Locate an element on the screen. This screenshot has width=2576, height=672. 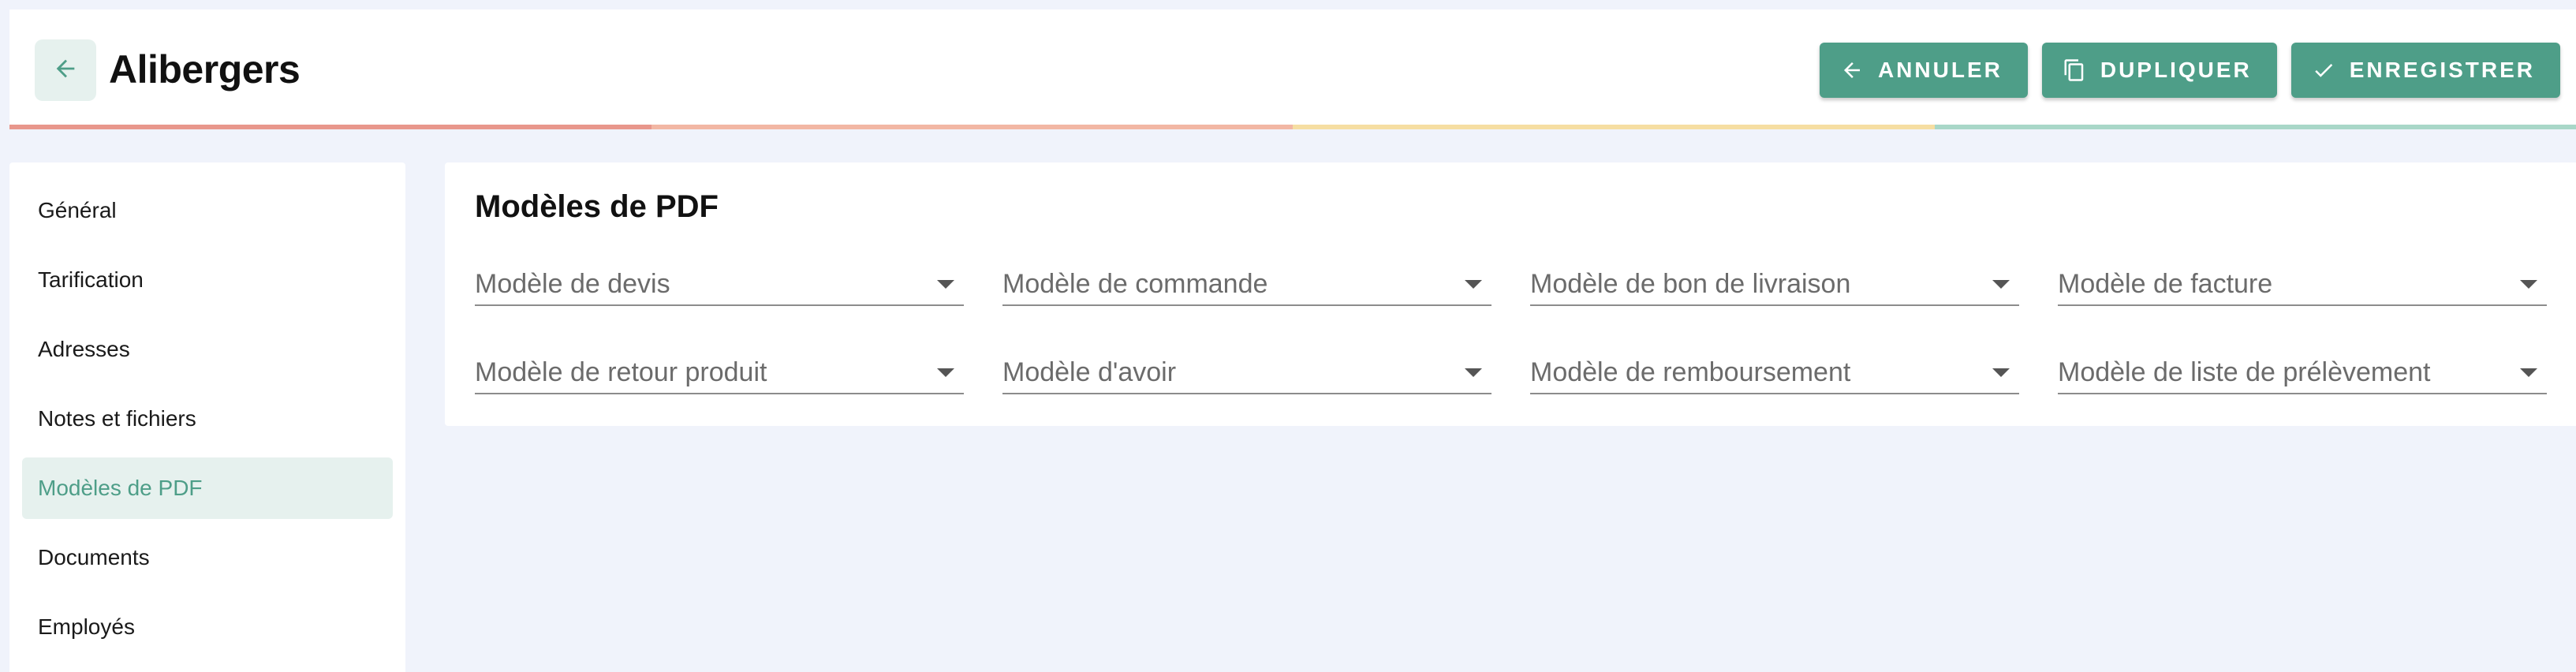
order-template-select: Modèle de commande is located at coordinates (1246, 281).